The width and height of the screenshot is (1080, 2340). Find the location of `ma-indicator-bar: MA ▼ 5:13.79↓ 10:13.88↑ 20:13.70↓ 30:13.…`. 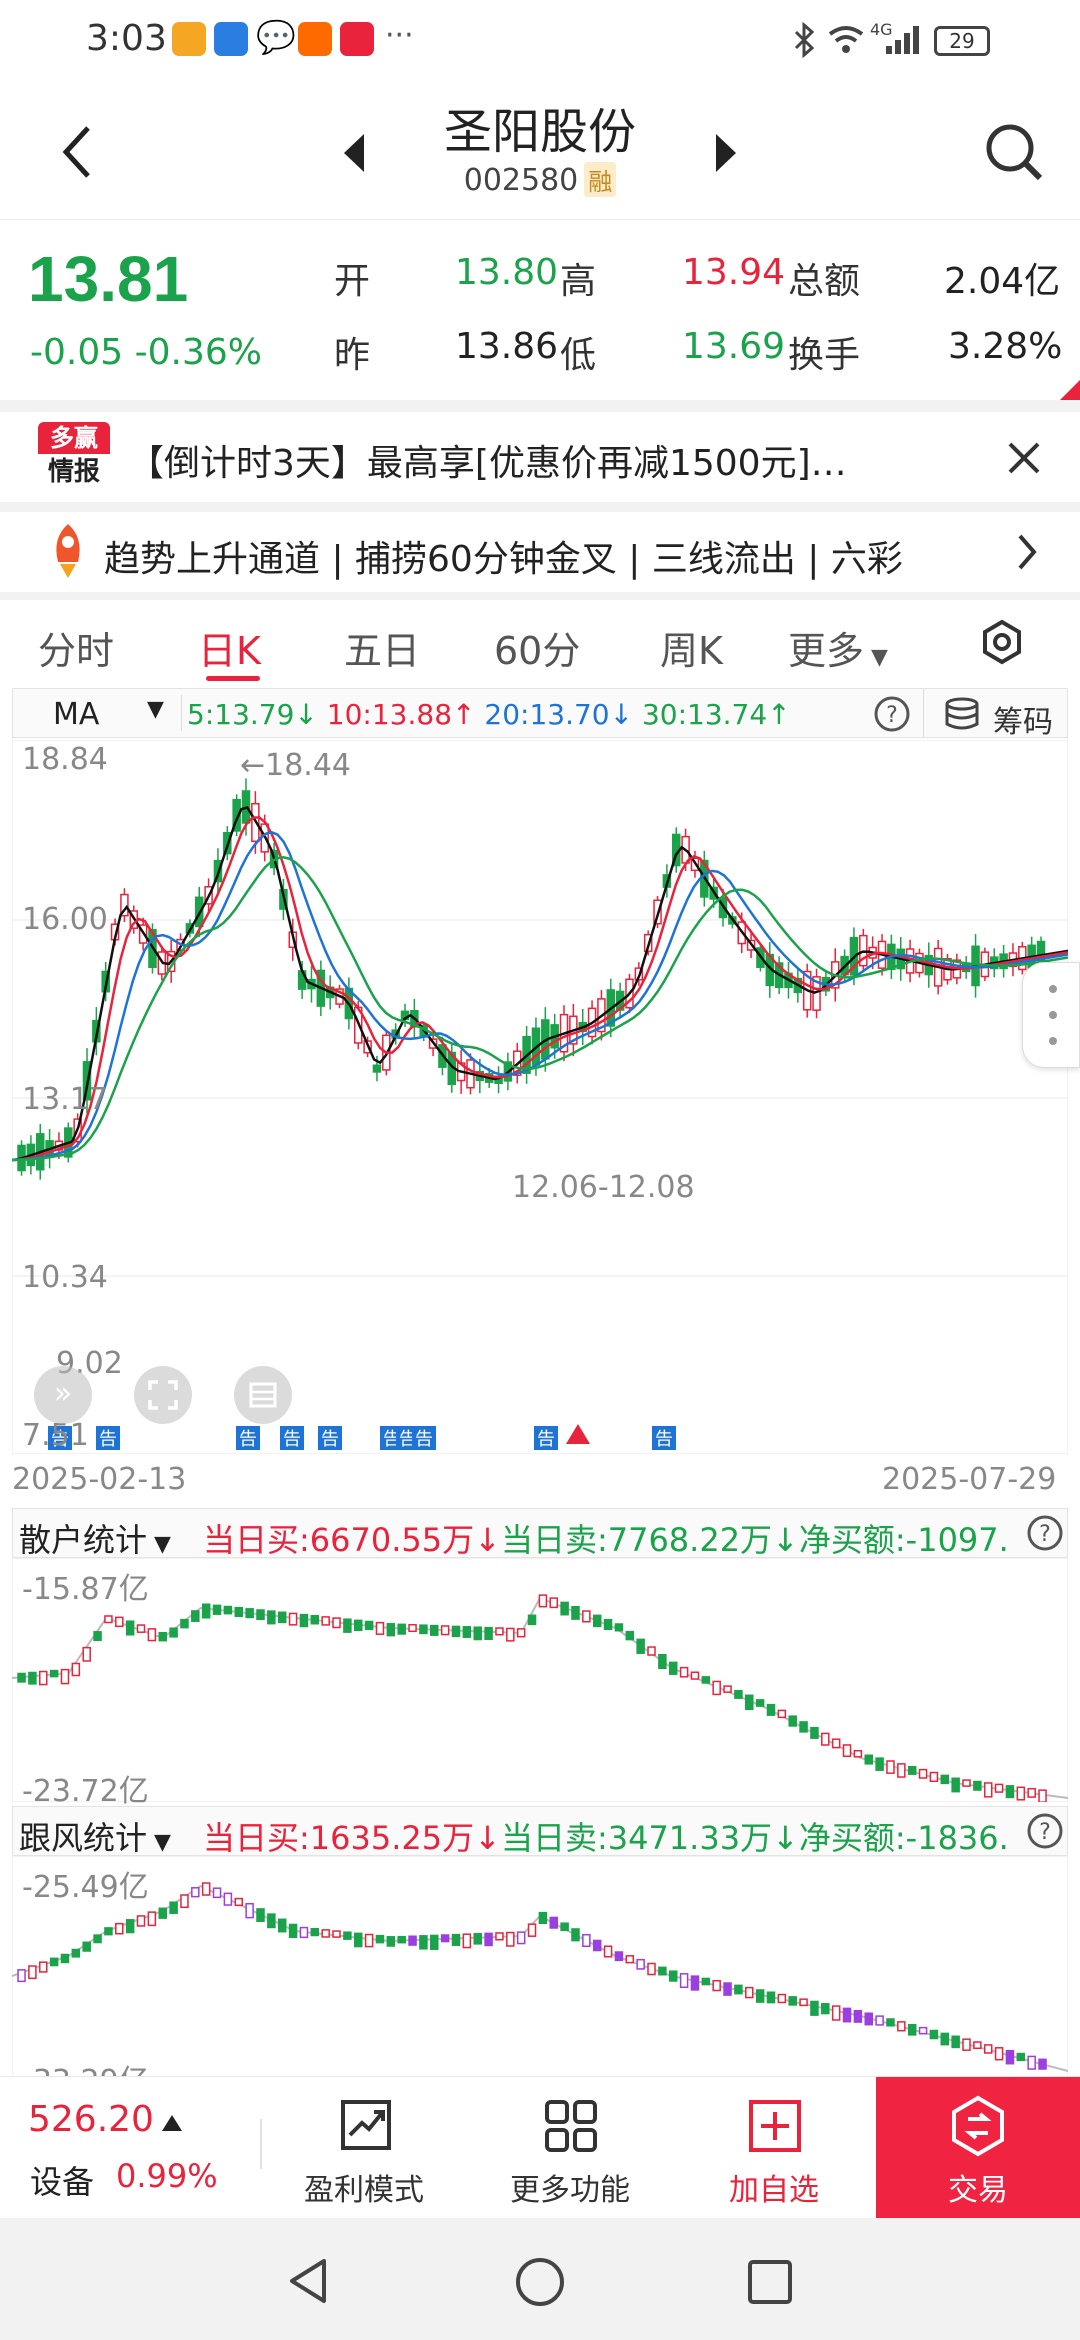

ma-indicator-bar: MA ▼ 5:13.79↓ 10:13.88↑ 20:13.70↓ 30:13.… is located at coordinates (540, 714).